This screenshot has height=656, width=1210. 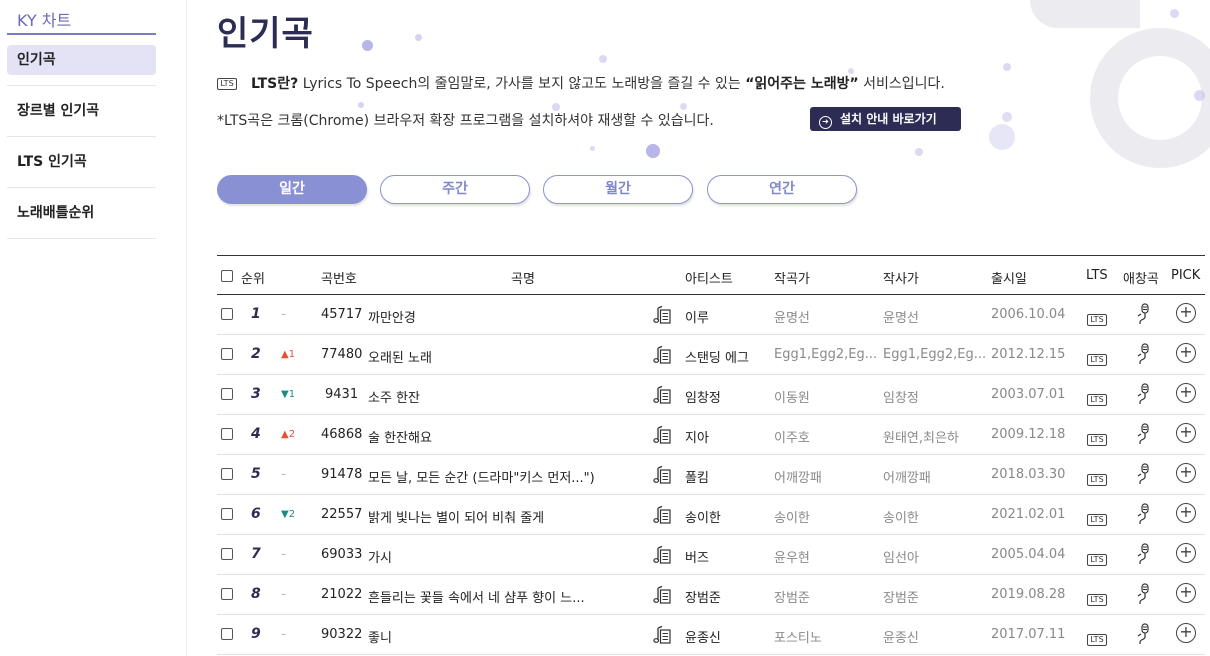 What do you see at coordinates (481, 476) in the screenshot?
I see `song-title: 모든 날, 모든 순간 (드라마"키스 먼저...")` at bounding box center [481, 476].